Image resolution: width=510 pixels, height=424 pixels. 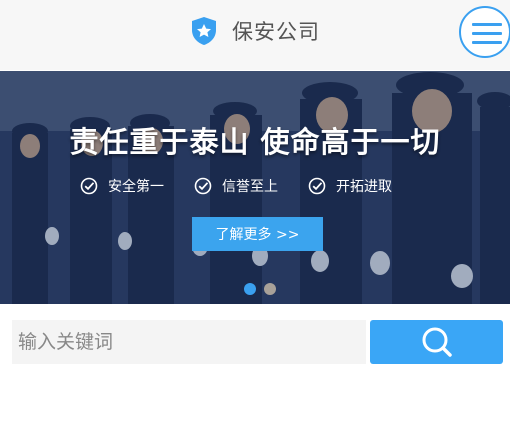 I want to click on feature-item: 开拓进取, so click(x=350, y=186).